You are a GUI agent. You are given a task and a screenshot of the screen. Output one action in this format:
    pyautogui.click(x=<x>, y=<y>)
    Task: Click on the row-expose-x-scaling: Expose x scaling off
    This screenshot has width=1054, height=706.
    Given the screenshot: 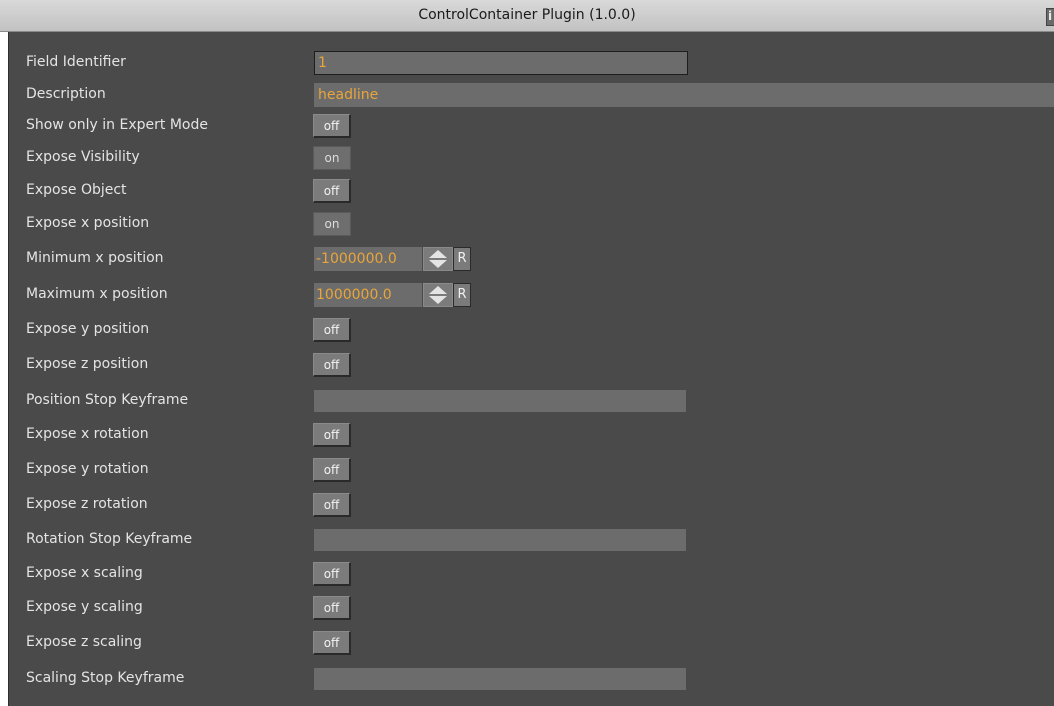 What is the action you would take?
    pyautogui.click(x=531, y=575)
    